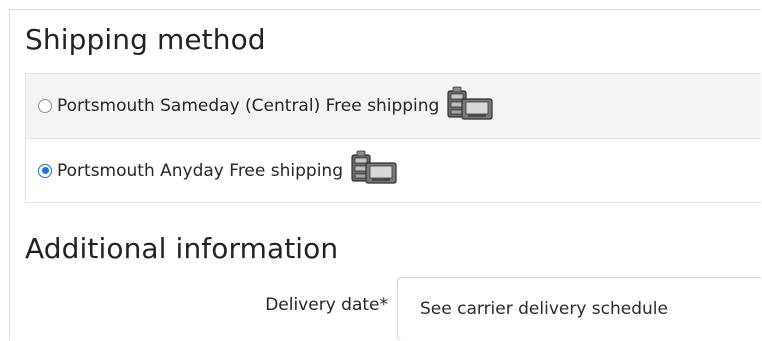 The image size is (762, 341). I want to click on delivery-date-field: See carrier delivery schedule, so click(579, 308).